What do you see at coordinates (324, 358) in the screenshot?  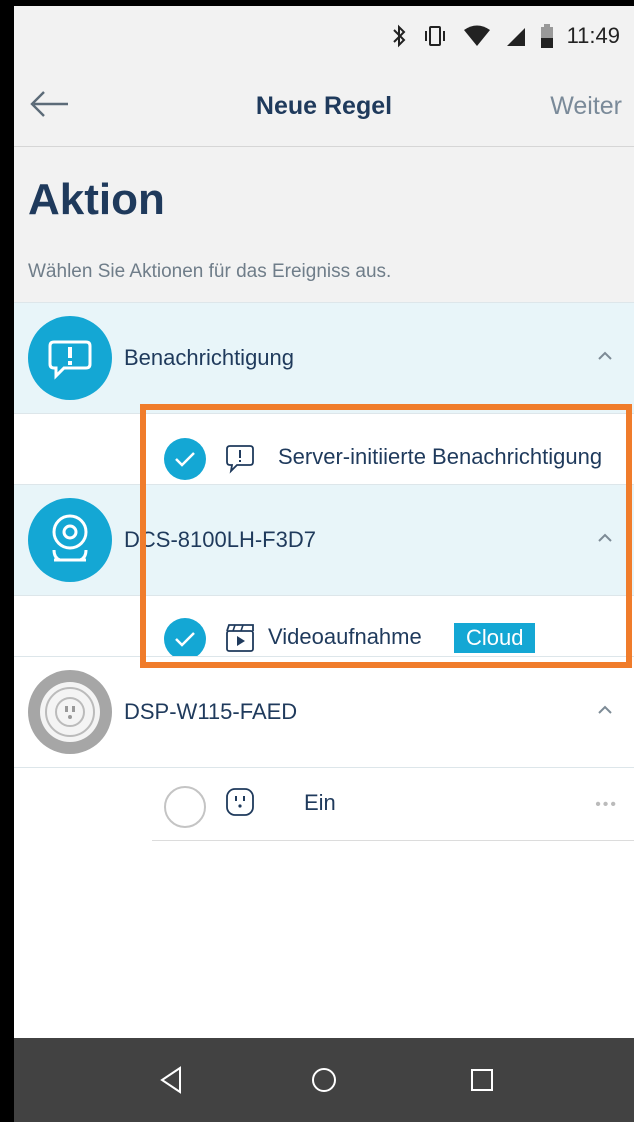 I see `group-notification: Benachrichtigung` at bounding box center [324, 358].